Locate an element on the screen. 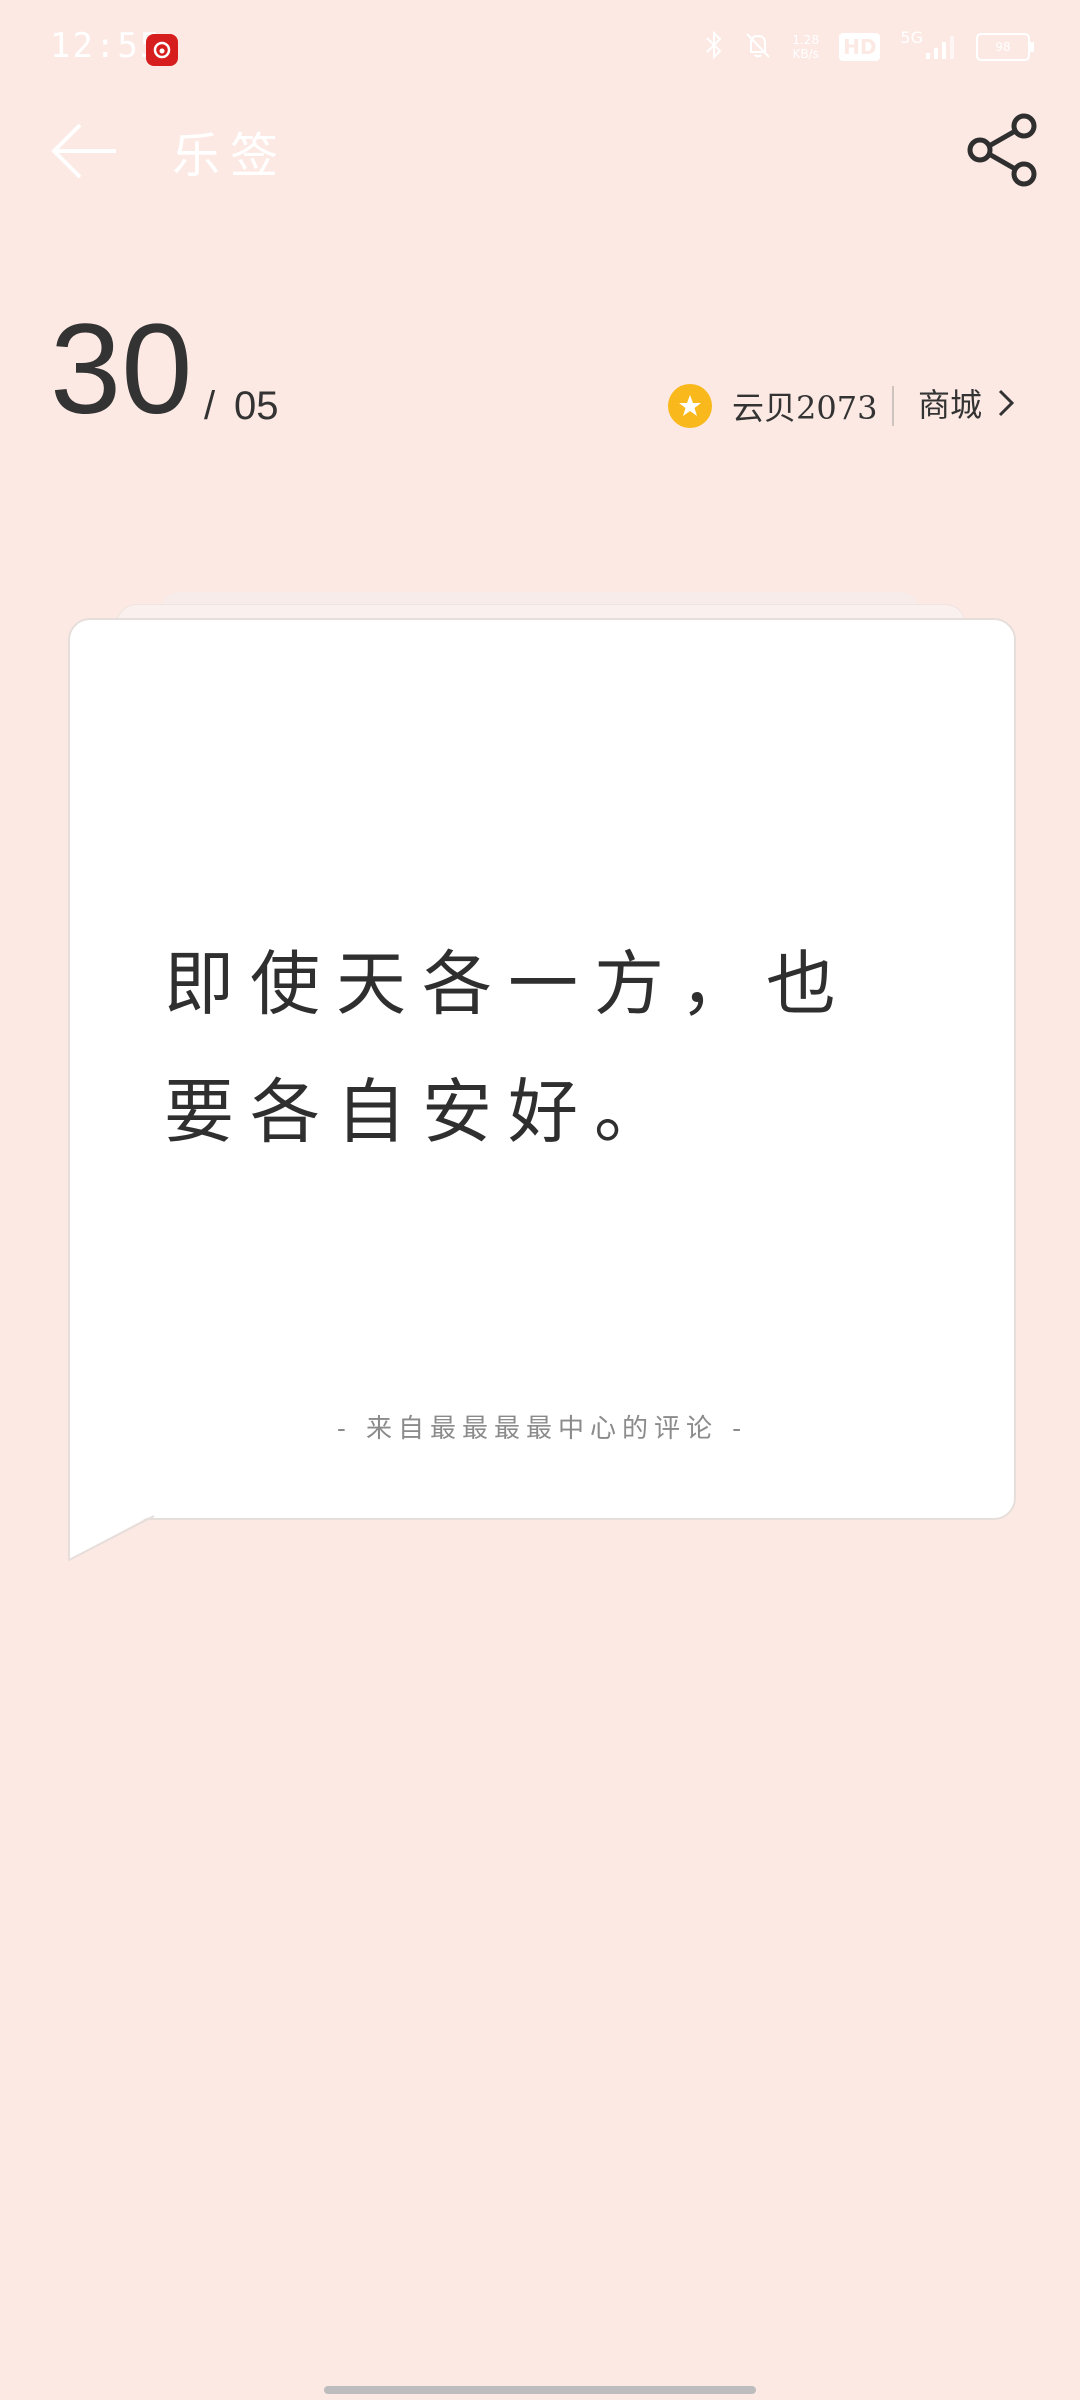 The width and height of the screenshot is (1080, 2400). hd-badge: HD is located at coordinates (860, 47).